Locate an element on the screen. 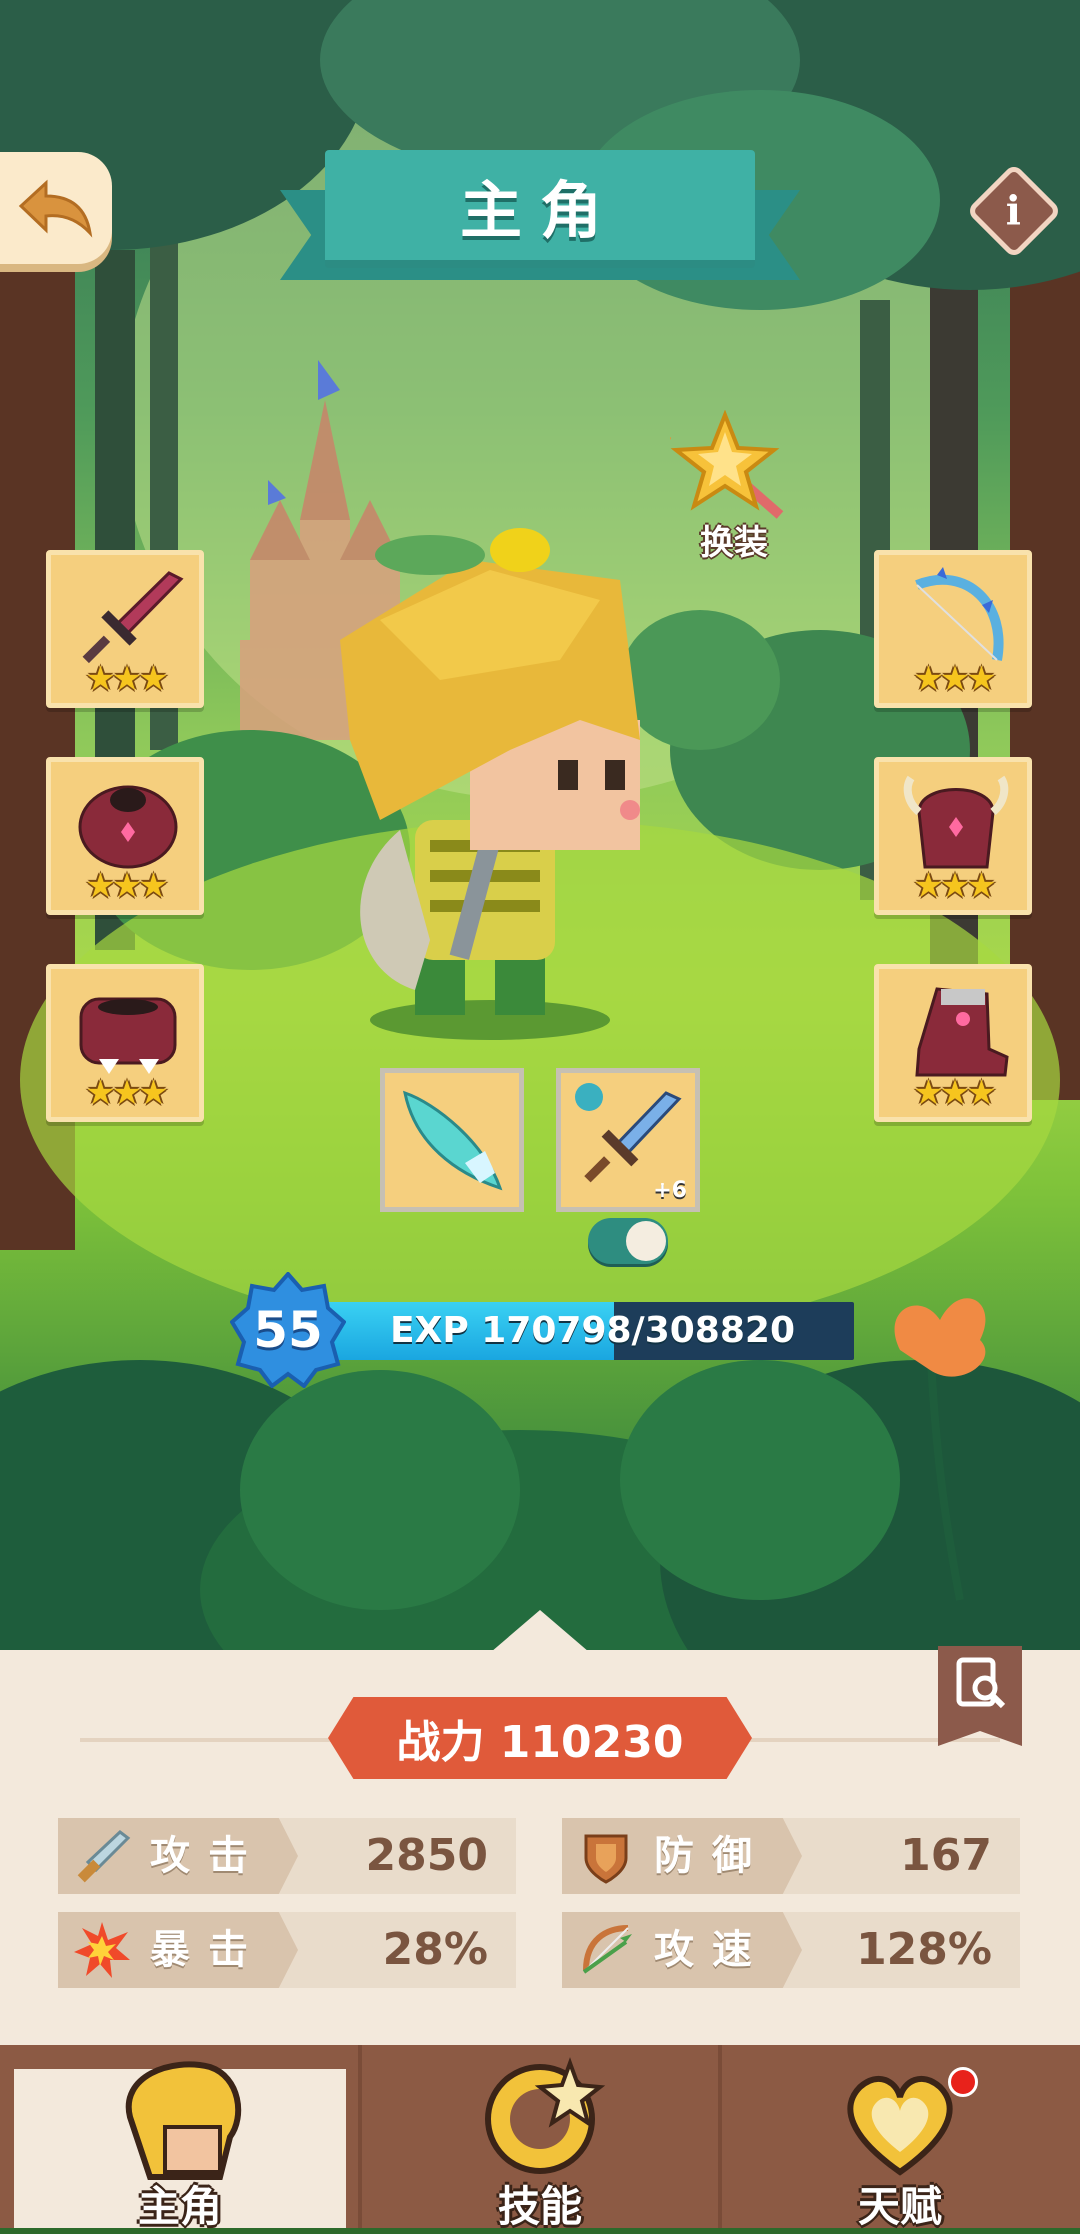 This screenshot has width=1080, height=2234. tab-hero-label: 主角 is located at coordinates (179, 2206).